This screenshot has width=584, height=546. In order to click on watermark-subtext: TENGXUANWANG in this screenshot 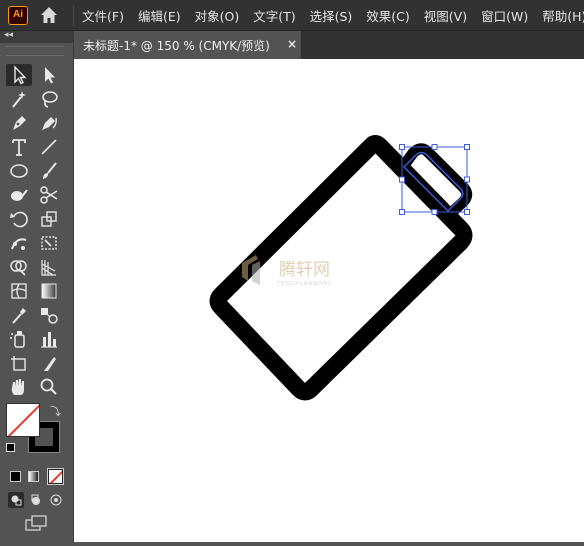, I will do `click(304, 284)`.